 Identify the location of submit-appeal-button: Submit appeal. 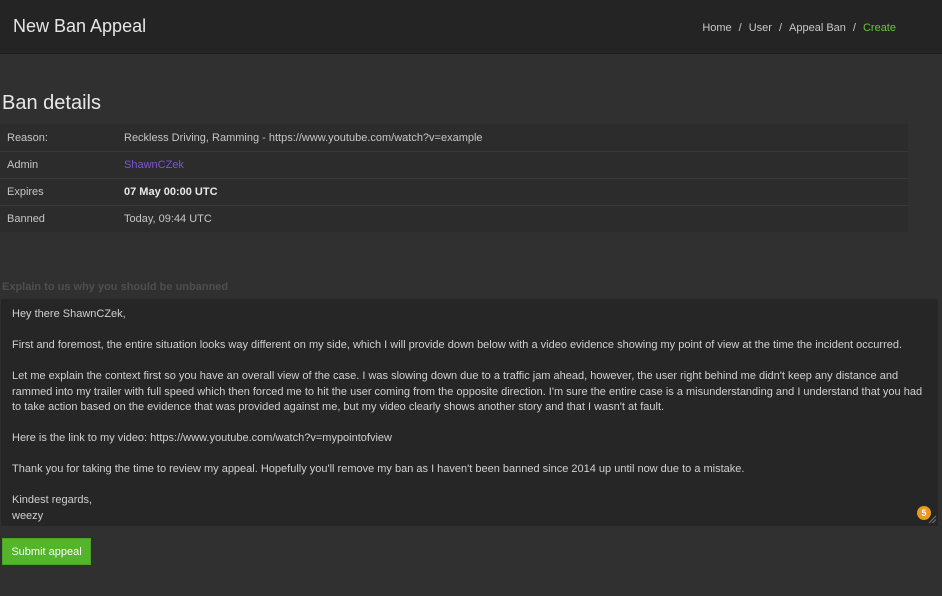
(46, 551).